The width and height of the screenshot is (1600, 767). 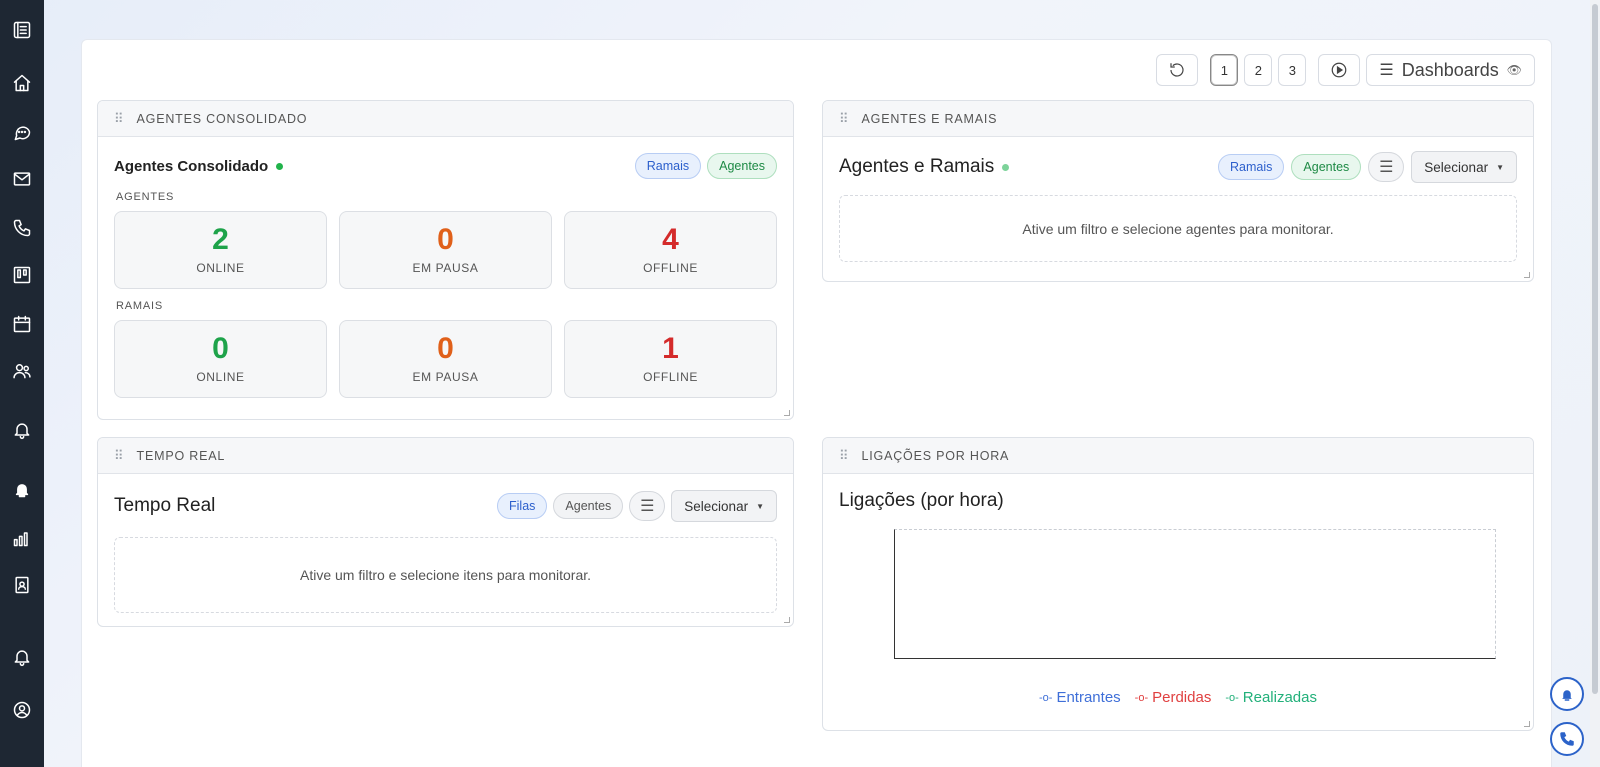 I want to click on legend-perdidas: -o- Perdidas, so click(x=1173, y=697).